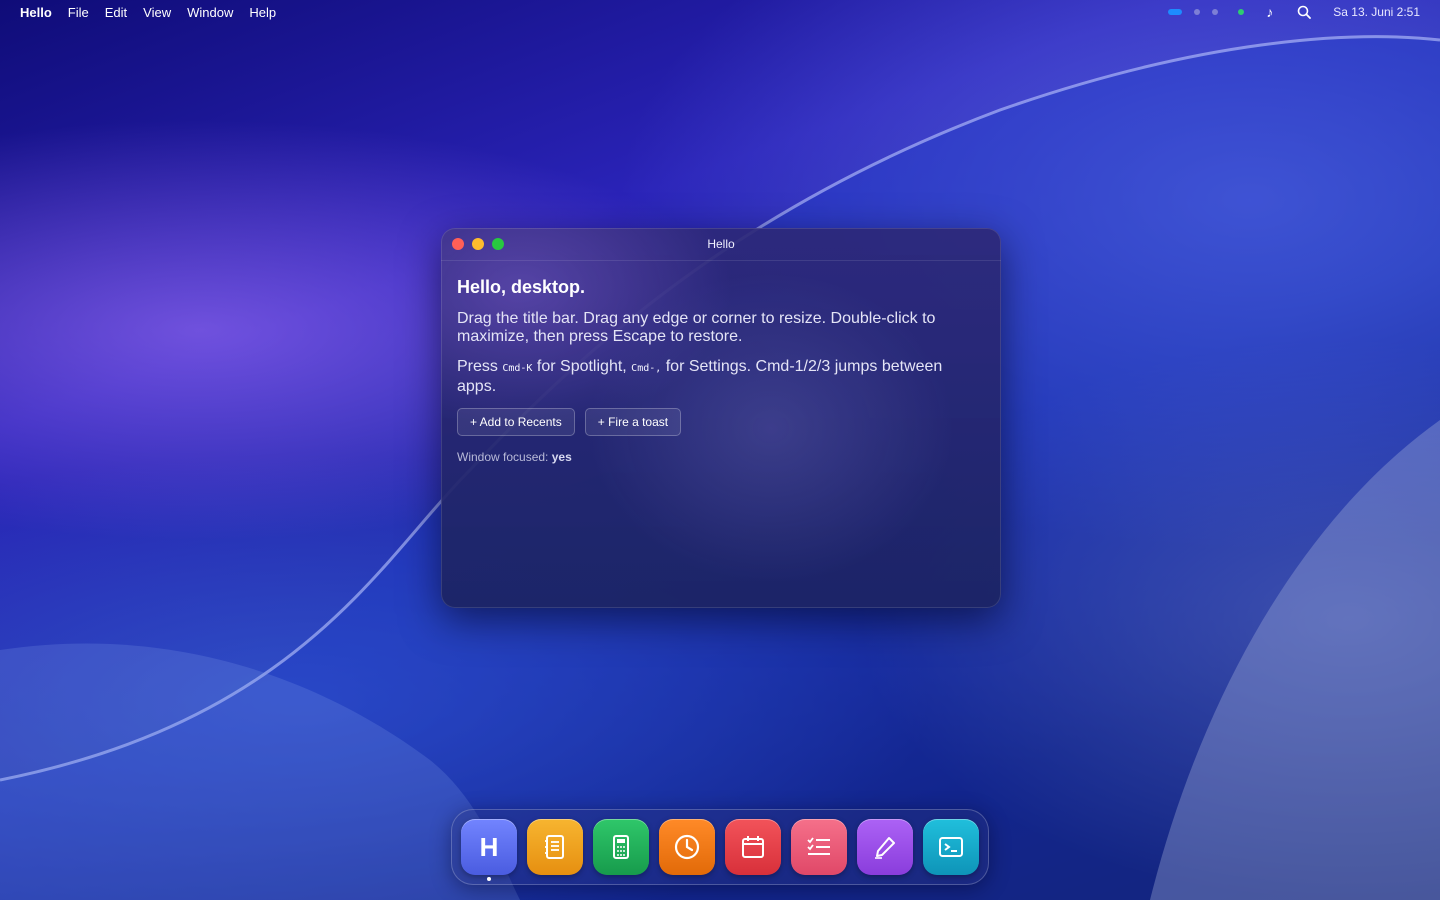 The height and width of the screenshot is (900, 1440). I want to click on clock-icon, so click(687, 847).